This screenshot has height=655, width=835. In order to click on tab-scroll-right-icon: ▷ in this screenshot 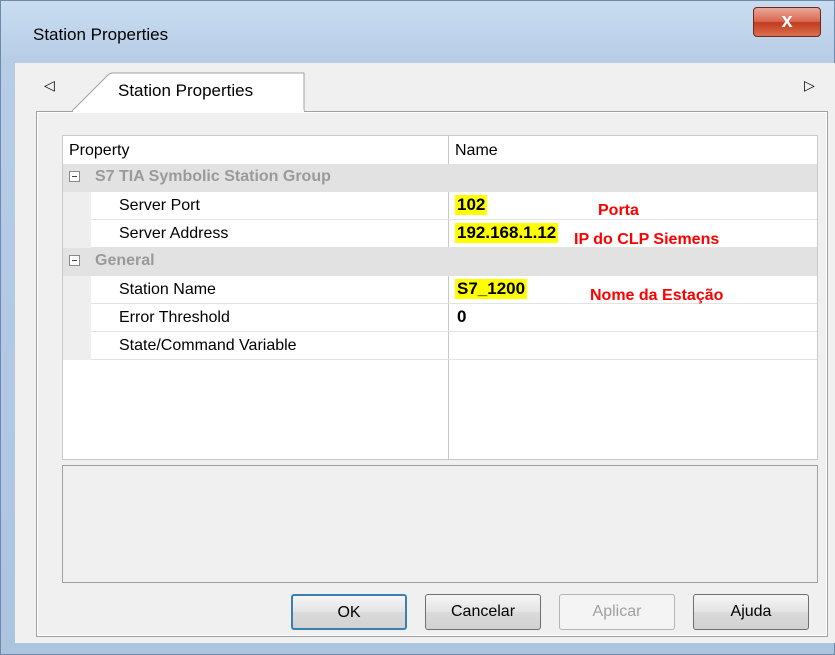, I will do `click(809, 85)`.